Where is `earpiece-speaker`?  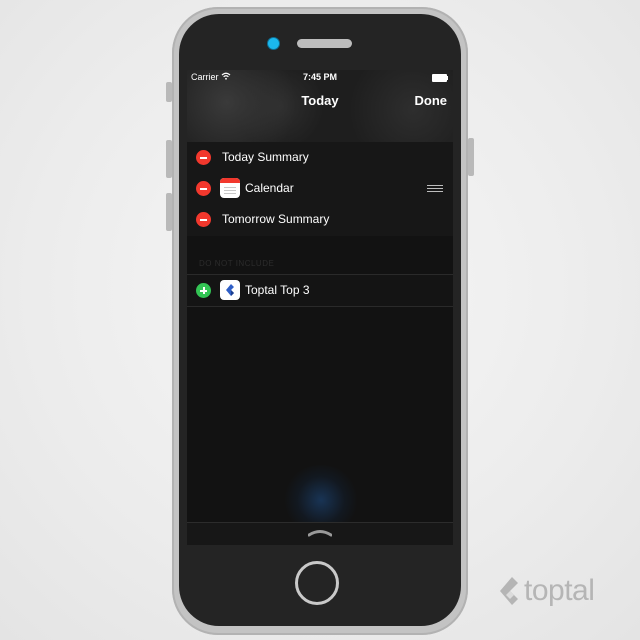 earpiece-speaker is located at coordinates (324, 43).